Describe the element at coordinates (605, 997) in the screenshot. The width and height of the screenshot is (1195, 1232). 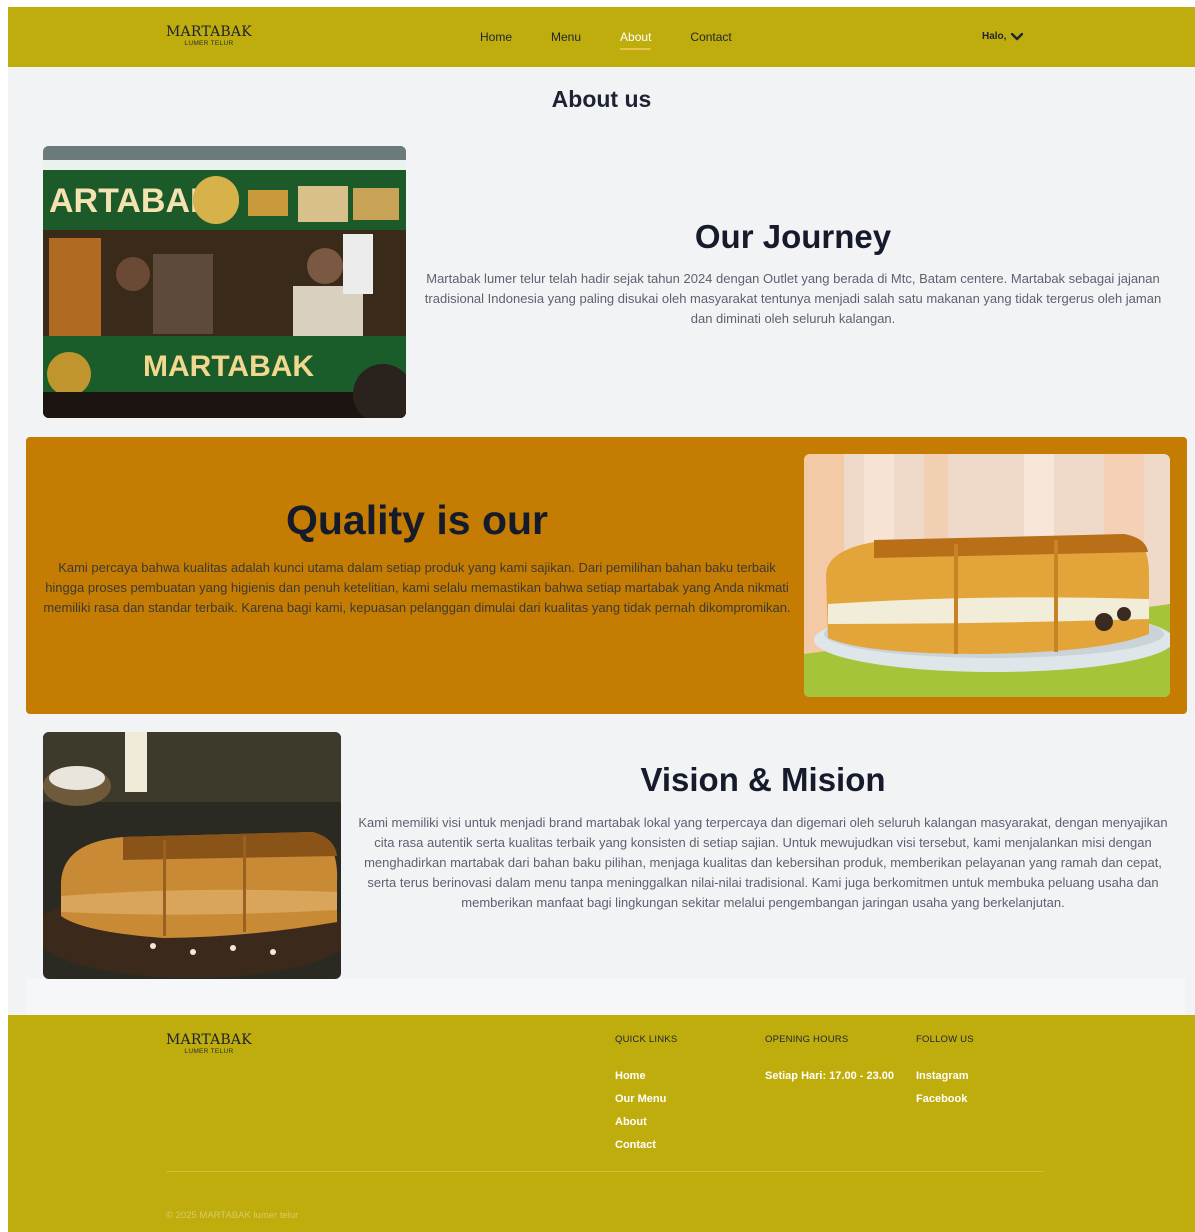
I see `content-bottom-spacer` at that location.